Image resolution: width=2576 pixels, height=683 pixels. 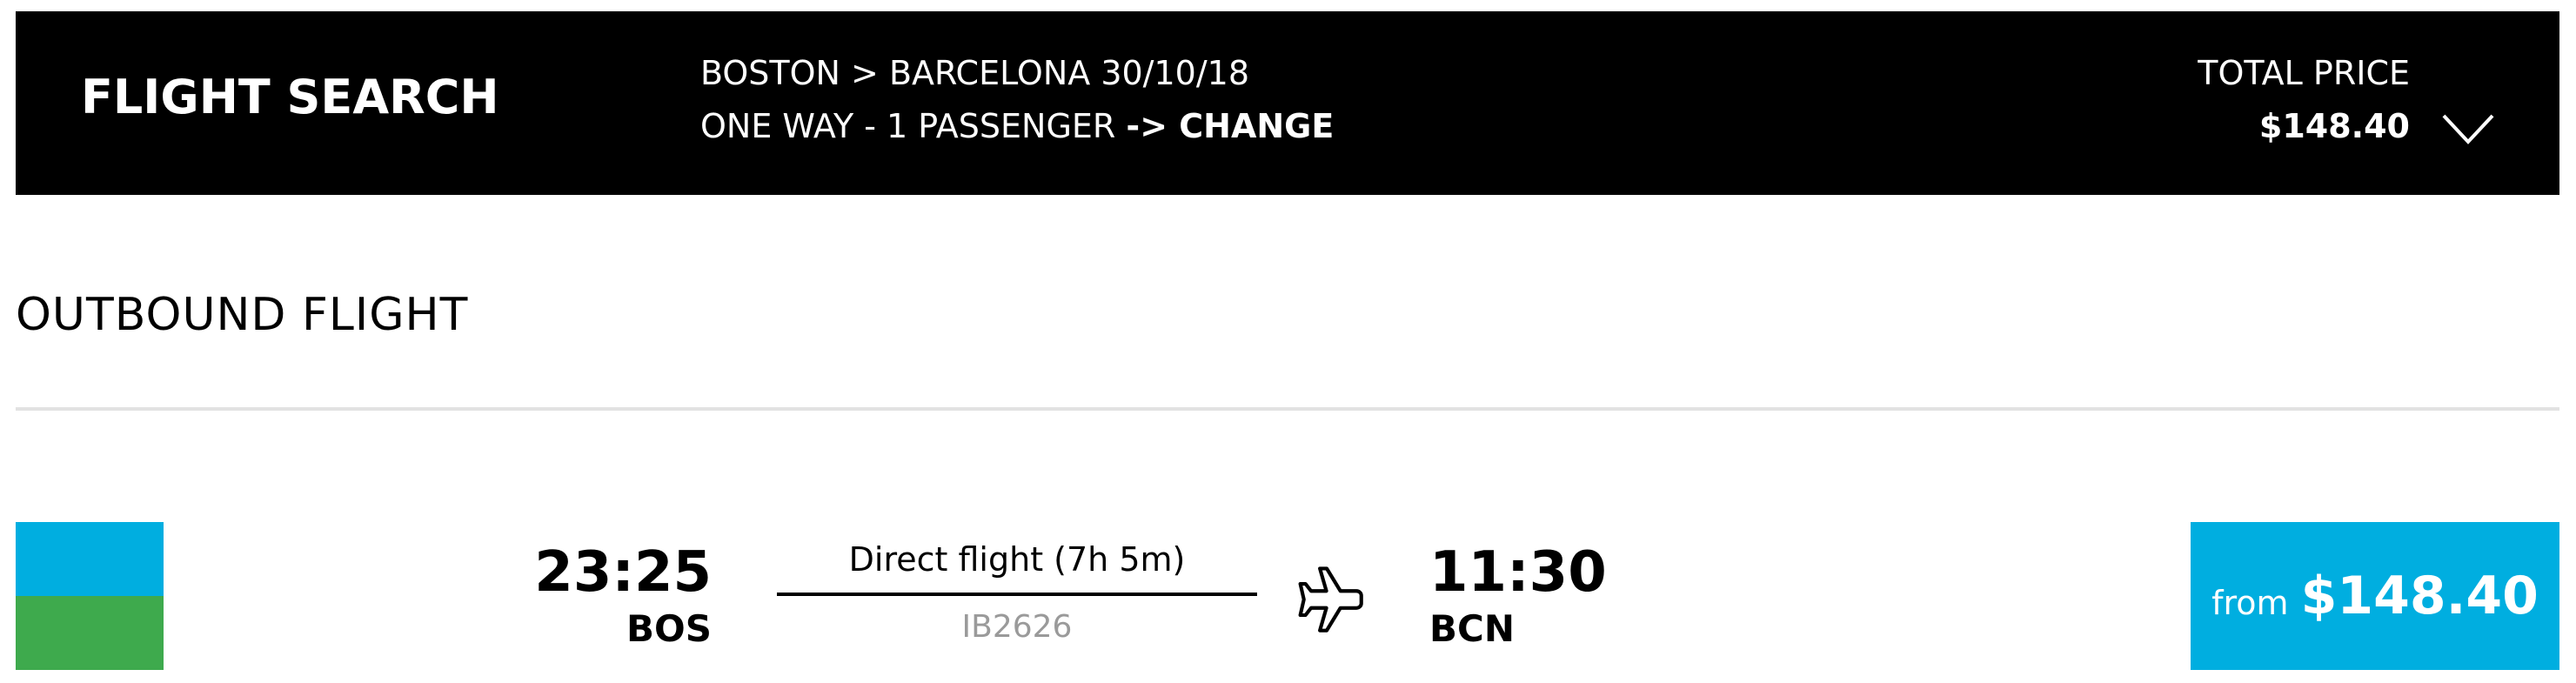 I want to click on total-price-value: $148.40, so click(x=2334, y=126).